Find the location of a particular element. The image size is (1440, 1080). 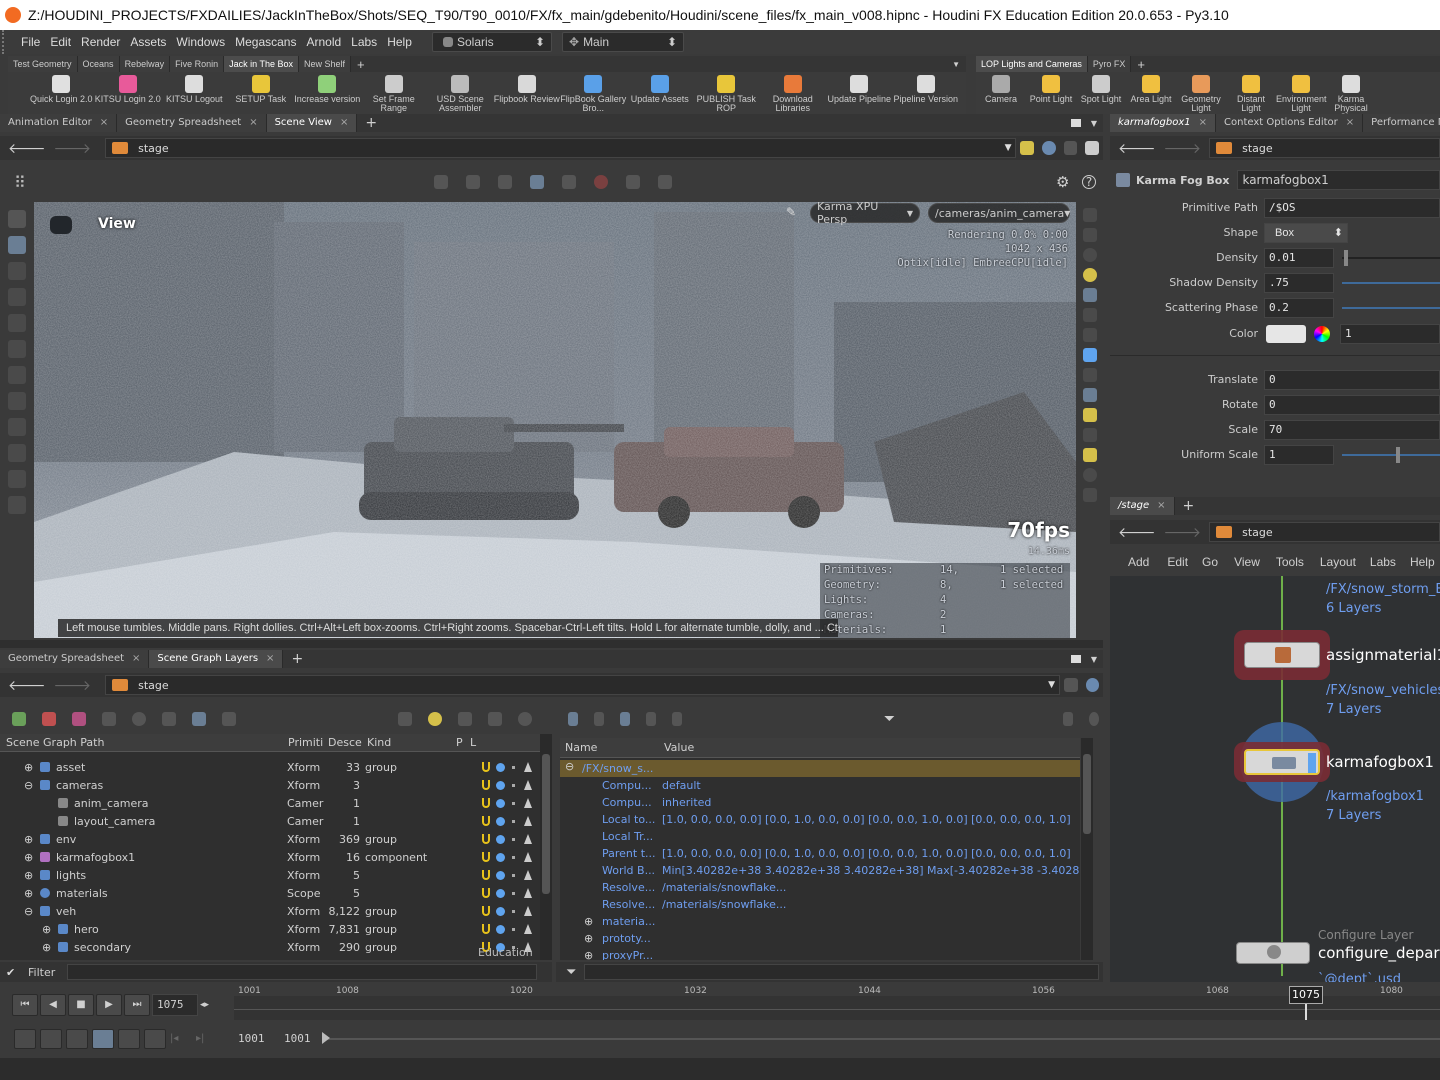

network-menu-add: Add is located at coordinates (1138, 562).